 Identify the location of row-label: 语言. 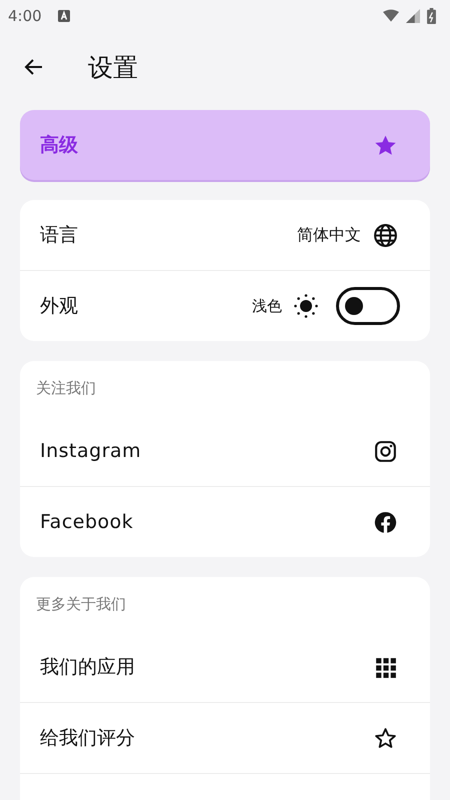
(59, 235).